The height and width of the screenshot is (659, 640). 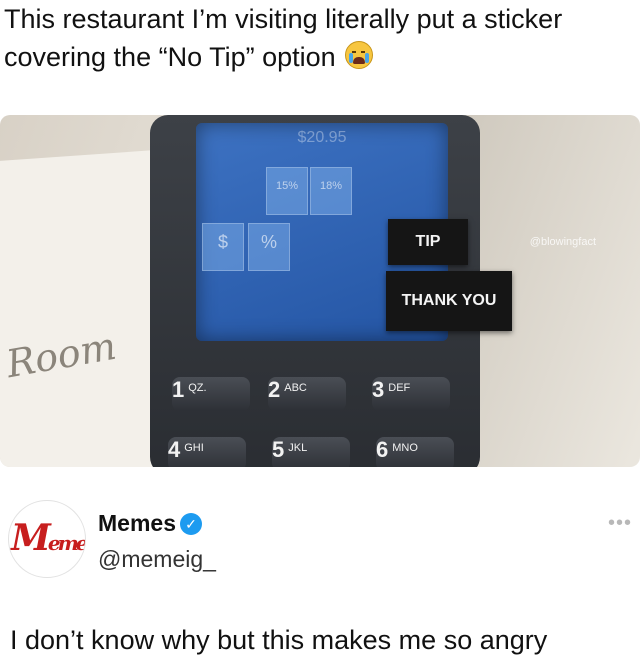 I want to click on screen-amount: $20.95, so click(x=322, y=137).